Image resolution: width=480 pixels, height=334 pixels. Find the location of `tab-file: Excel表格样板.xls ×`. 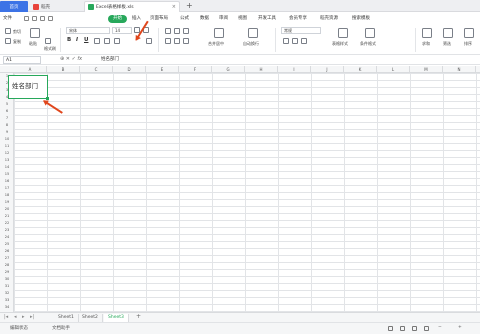

tab-file: Excel表格样板.xls × is located at coordinates (132, 6).